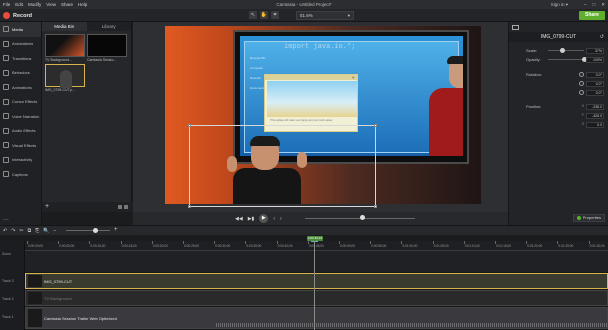  Describe the element at coordinates (348, 15) in the screenshot. I see `chevron-down-icon: ▾` at that location.